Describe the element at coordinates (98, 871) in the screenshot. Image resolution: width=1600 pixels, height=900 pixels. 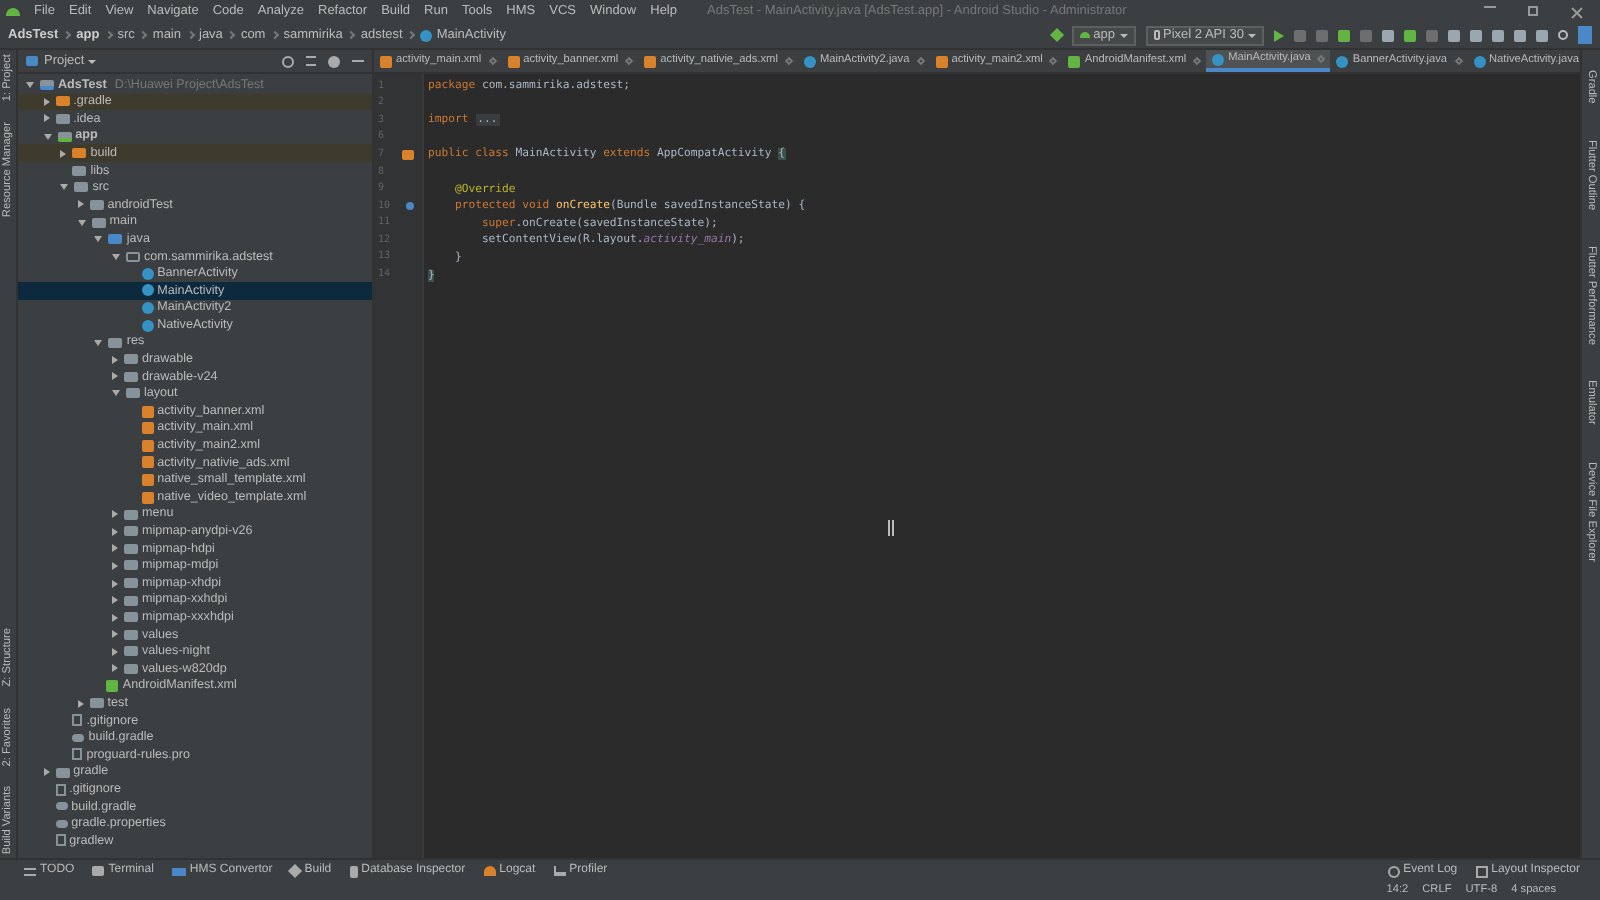
I see `terminal-icon` at that location.